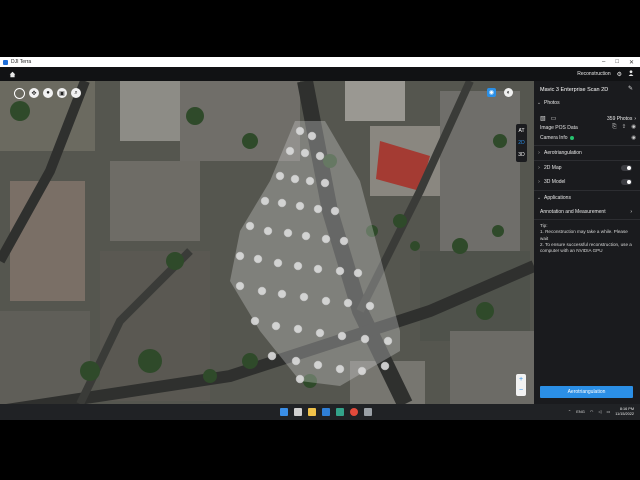  Describe the element at coordinates (631, 74) in the screenshot. I see `user-avatar-icon` at that location.